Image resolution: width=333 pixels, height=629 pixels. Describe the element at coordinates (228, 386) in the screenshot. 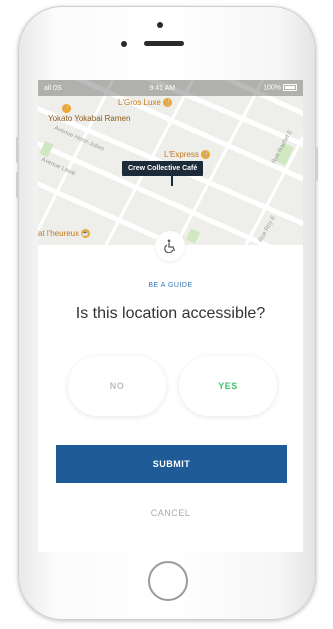

I see `yes-button: YES` at that location.